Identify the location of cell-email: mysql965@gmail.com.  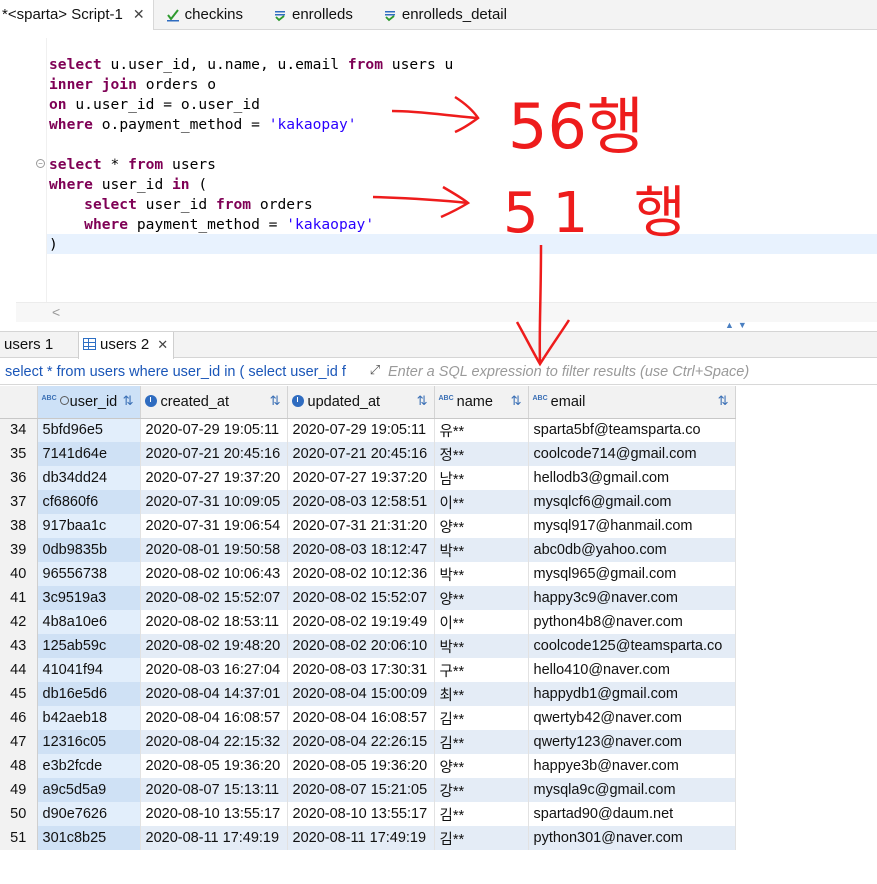
(632, 574).